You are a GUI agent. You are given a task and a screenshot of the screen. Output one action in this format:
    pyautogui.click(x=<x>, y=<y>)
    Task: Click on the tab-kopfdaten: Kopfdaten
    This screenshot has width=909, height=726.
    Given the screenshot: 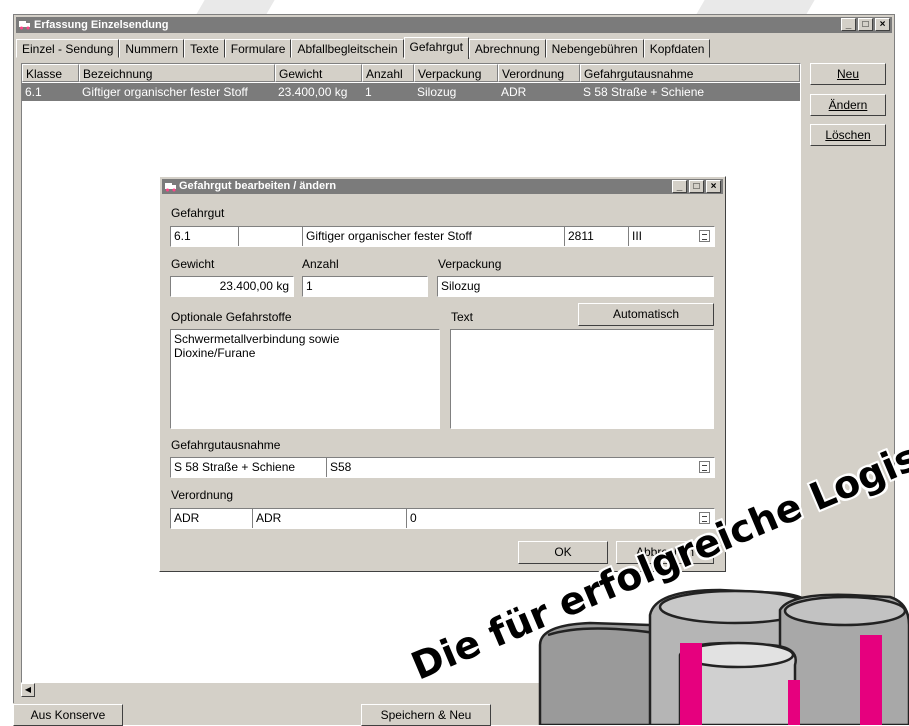 What is the action you would take?
    pyautogui.click(x=677, y=48)
    